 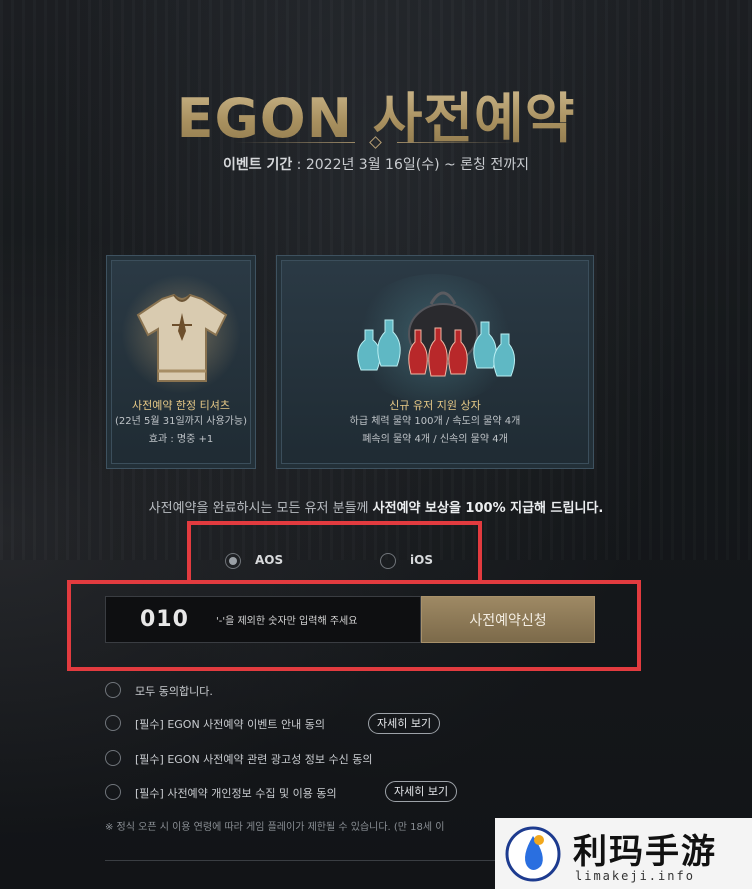 I want to click on watermark-name: 利玛手游, so click(x=645, y=852).